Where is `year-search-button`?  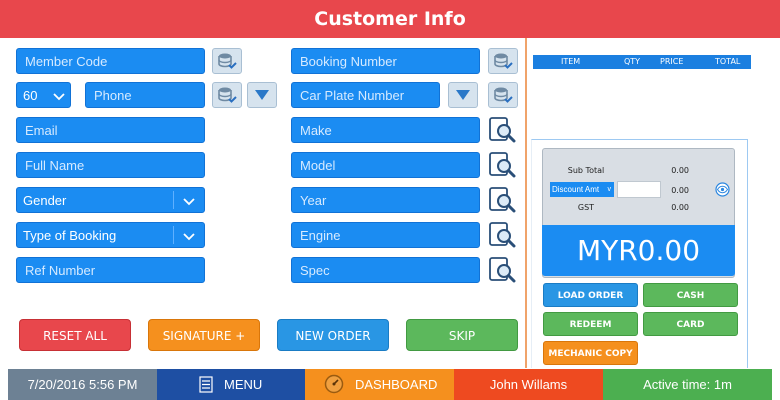
year-search-button is located at coordinates (502, 200).